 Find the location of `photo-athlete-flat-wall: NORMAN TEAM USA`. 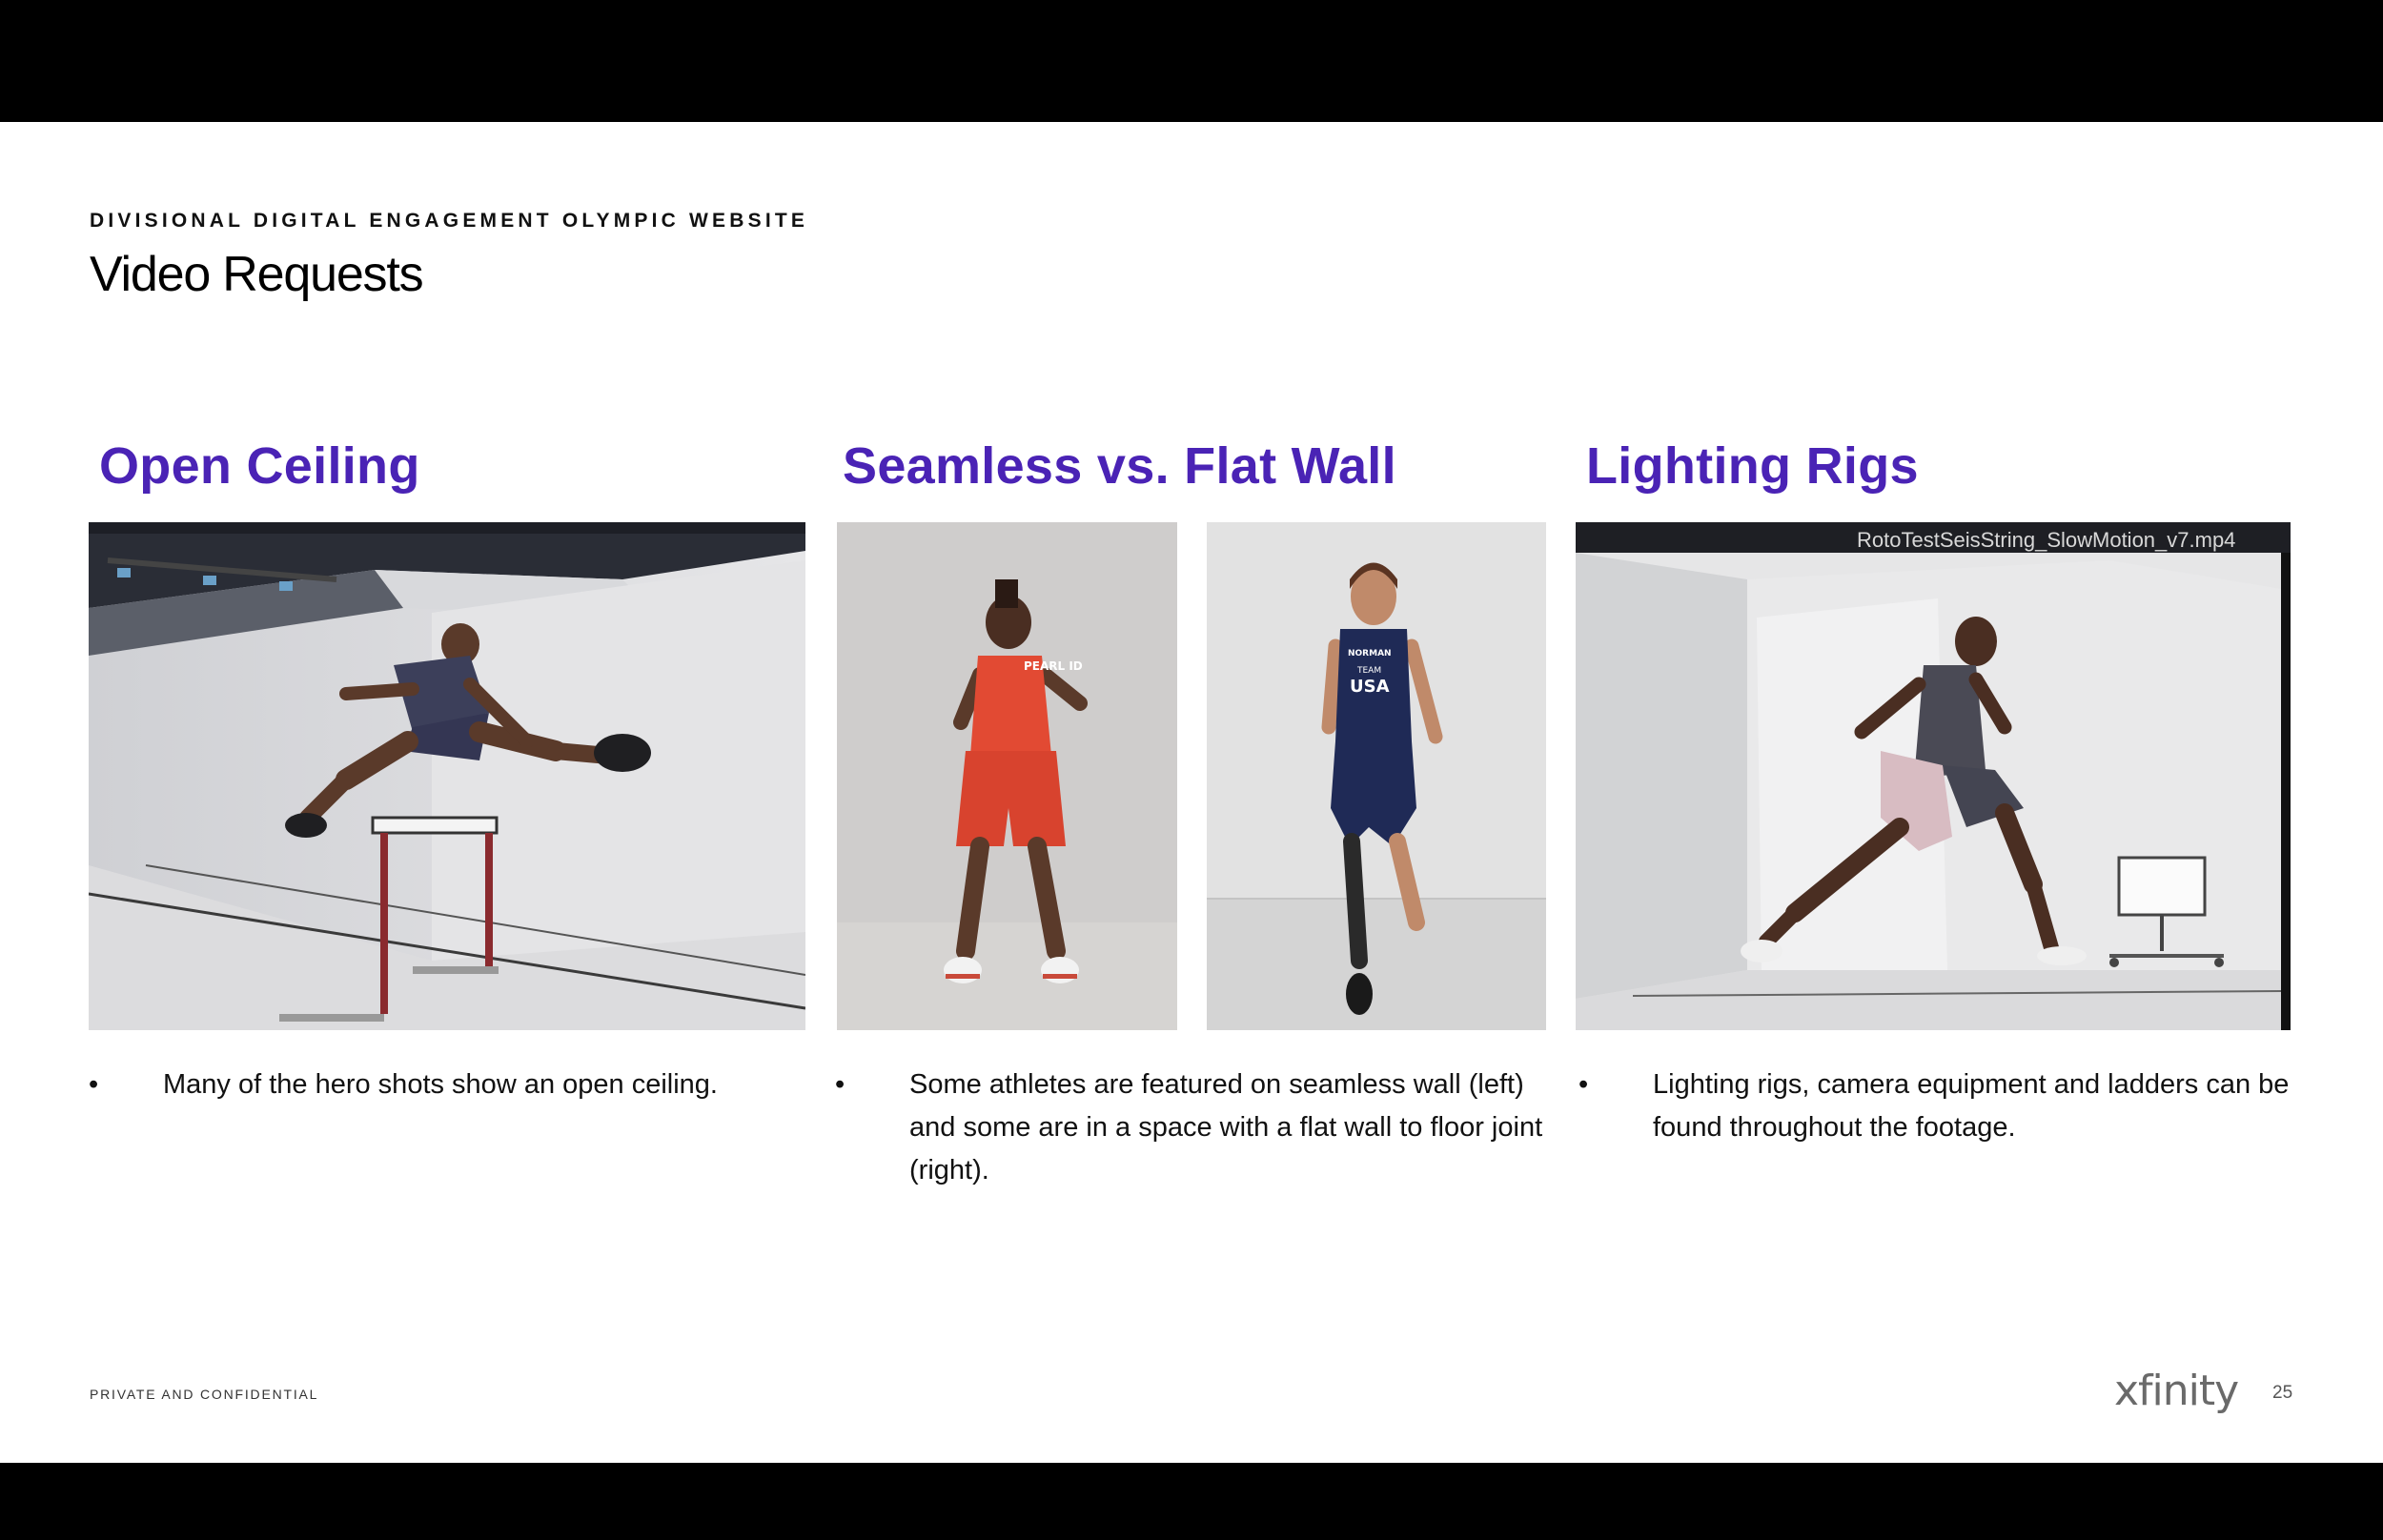

photo-athlete-flat-wall: NORMAN TEAM USA is located at coordinates (1377, 776).